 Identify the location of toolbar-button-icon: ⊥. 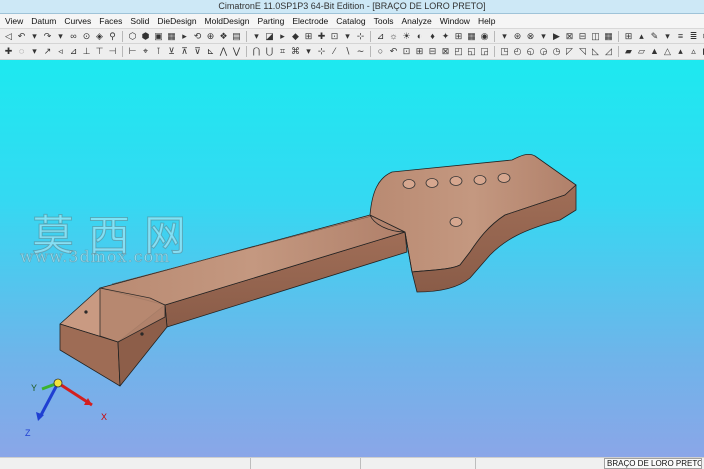
(86, 51).